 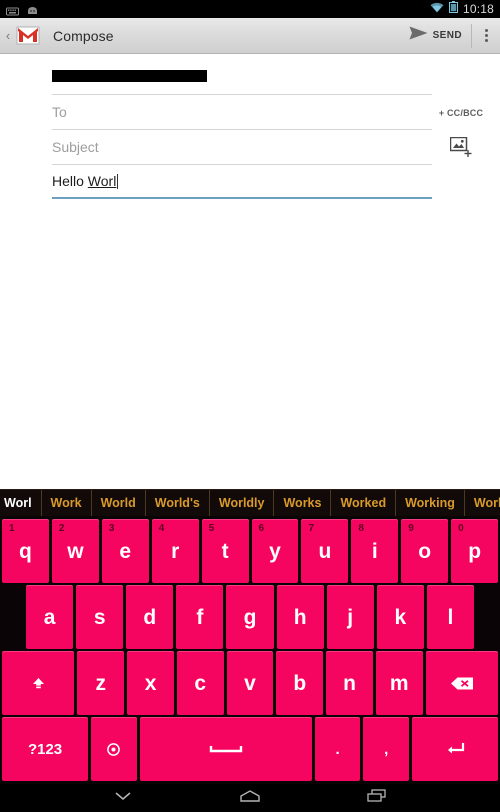 What do you see at coordinates (8, 35) in the screenshot?
I see `back-button: ‹` at bounding box center [8, 35].